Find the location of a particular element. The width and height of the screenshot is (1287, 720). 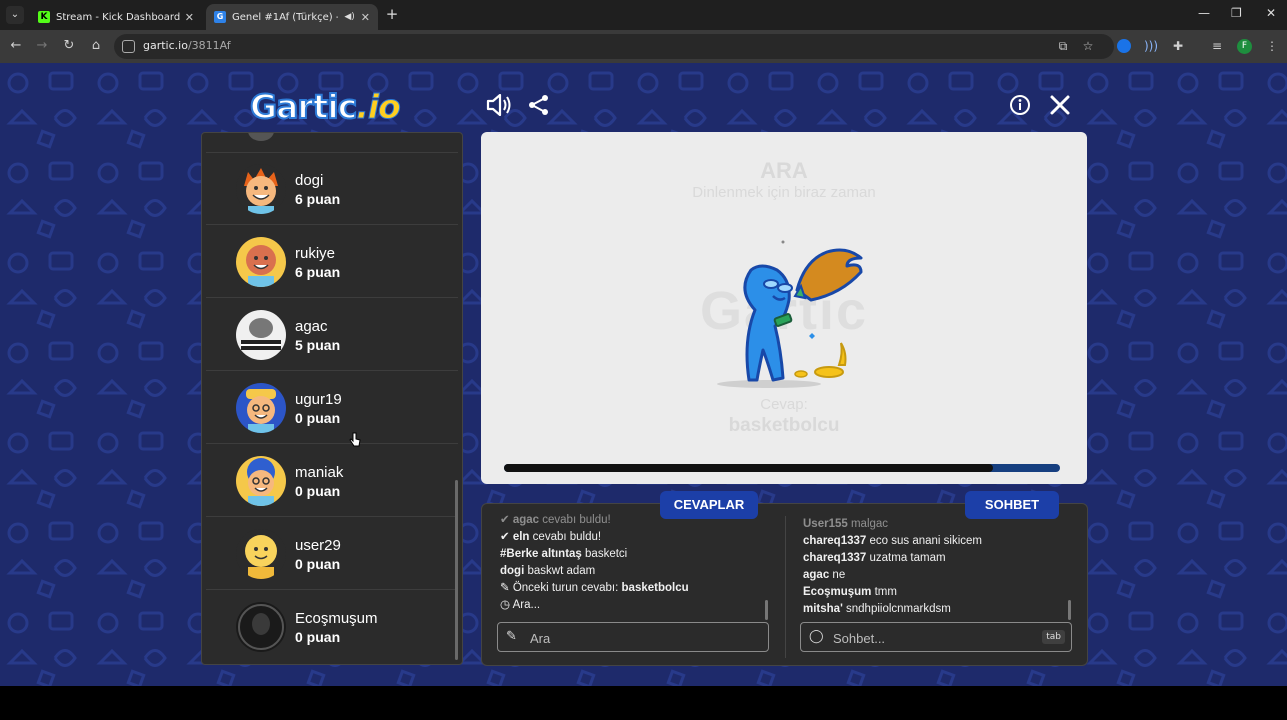

extension-icon is located at coordinates (1124, 46).